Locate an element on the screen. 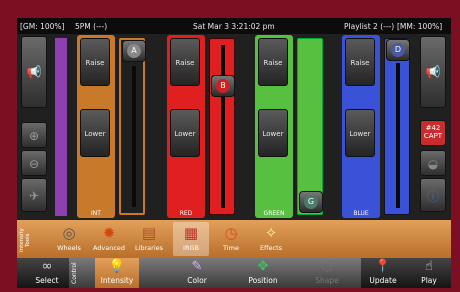 This screenshot has width=460, height=292. clock-icon: ◷ is located at coordinates (231, 233).